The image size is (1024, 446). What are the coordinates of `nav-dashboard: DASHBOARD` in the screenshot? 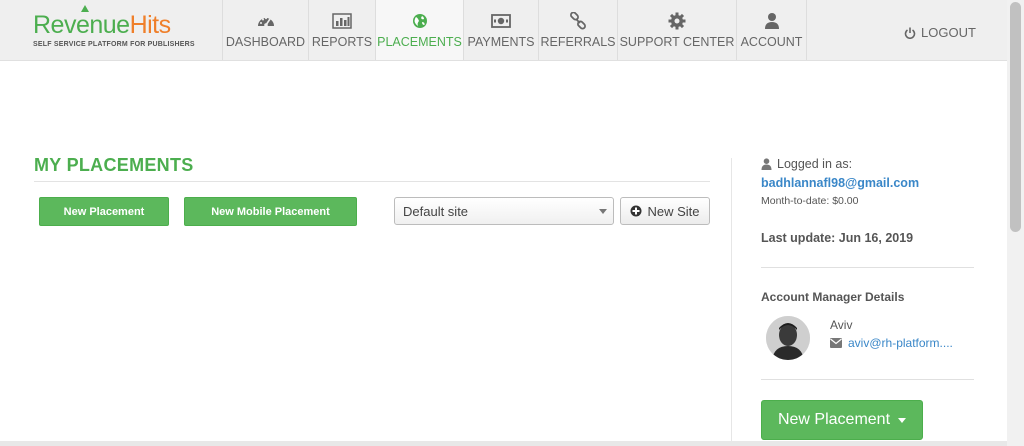 It's located at (265, 30).